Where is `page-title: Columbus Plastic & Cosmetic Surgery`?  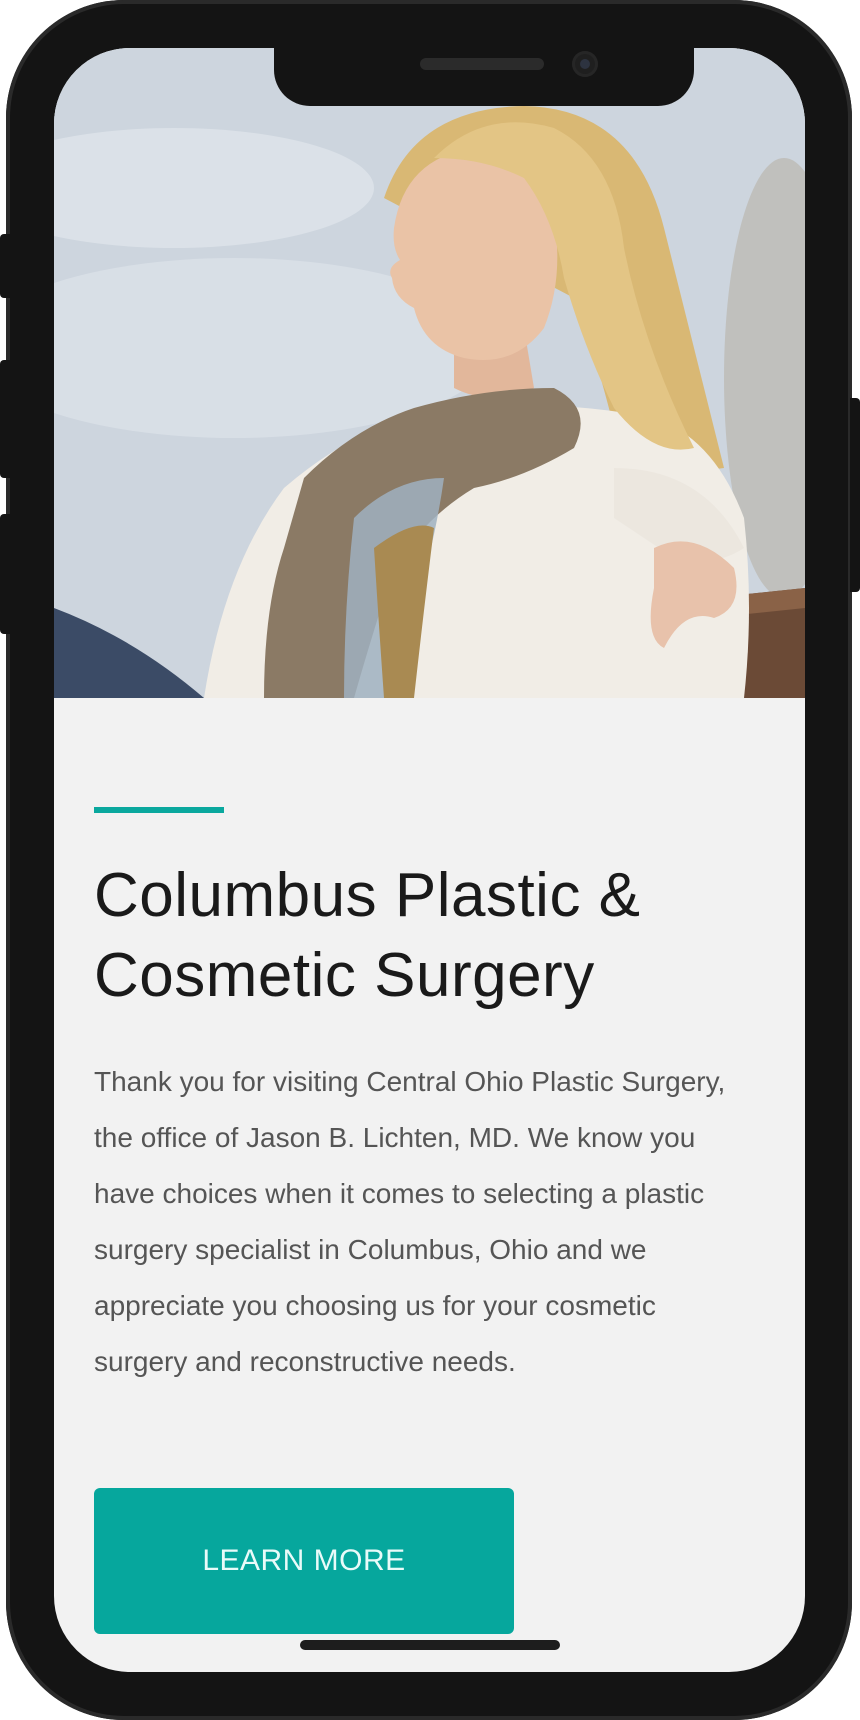 page-title: Columbus Plastic & Cosmetic Surgery is located at coordinates (367, 935).